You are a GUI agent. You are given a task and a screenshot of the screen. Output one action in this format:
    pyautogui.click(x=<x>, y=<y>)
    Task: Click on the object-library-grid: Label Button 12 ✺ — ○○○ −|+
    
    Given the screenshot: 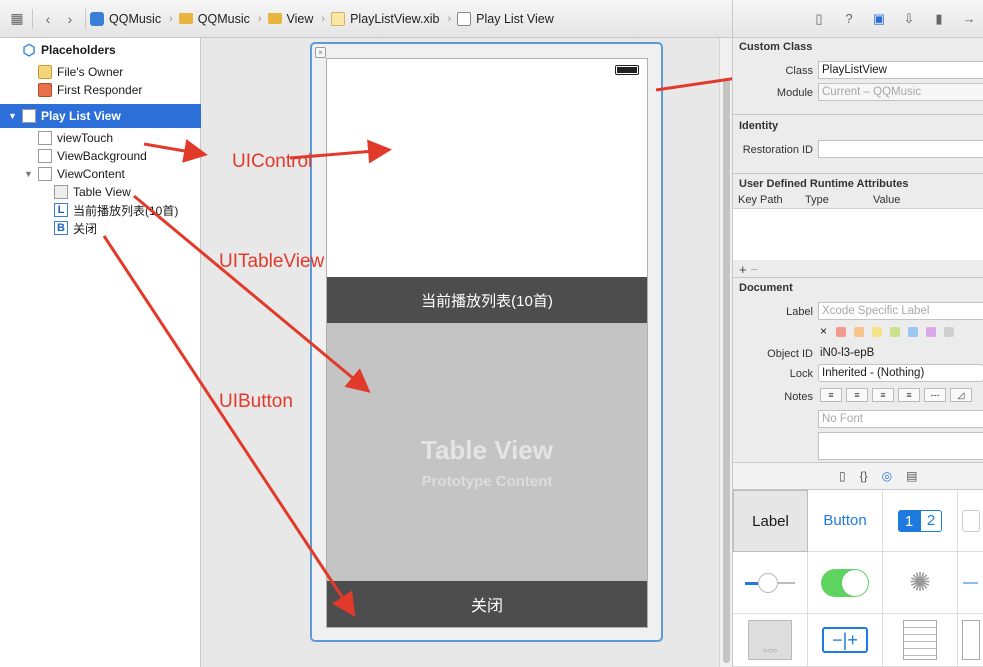 What is the action you would take?
    pyautogui.click(x=858, y=578)
    